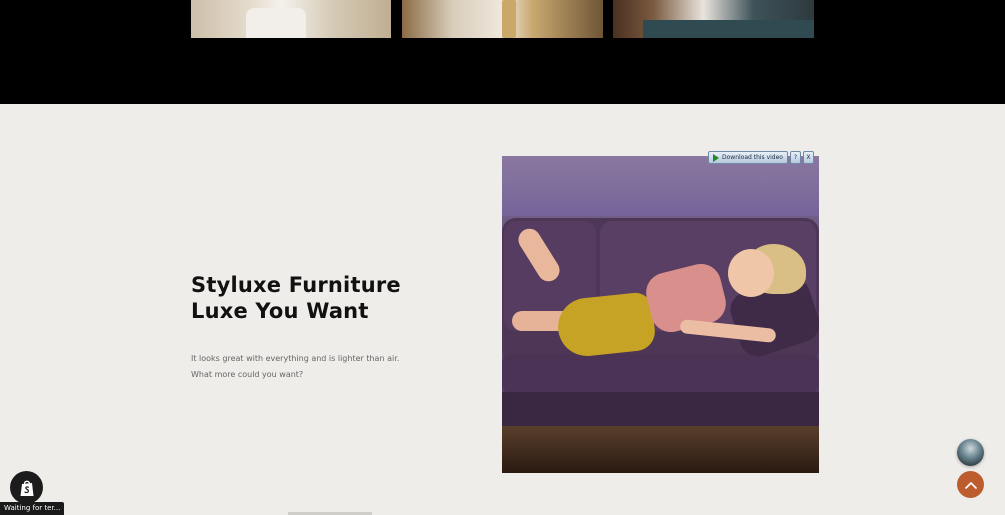  I want to click on chevron-up-icon, so click(970, 485).